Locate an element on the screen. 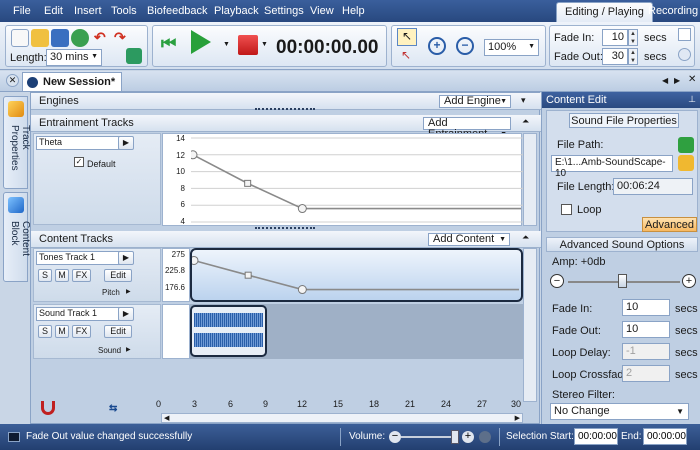 The image size is (700, 450). close-session-icon: ✕ is located at coordinates (692, 79).